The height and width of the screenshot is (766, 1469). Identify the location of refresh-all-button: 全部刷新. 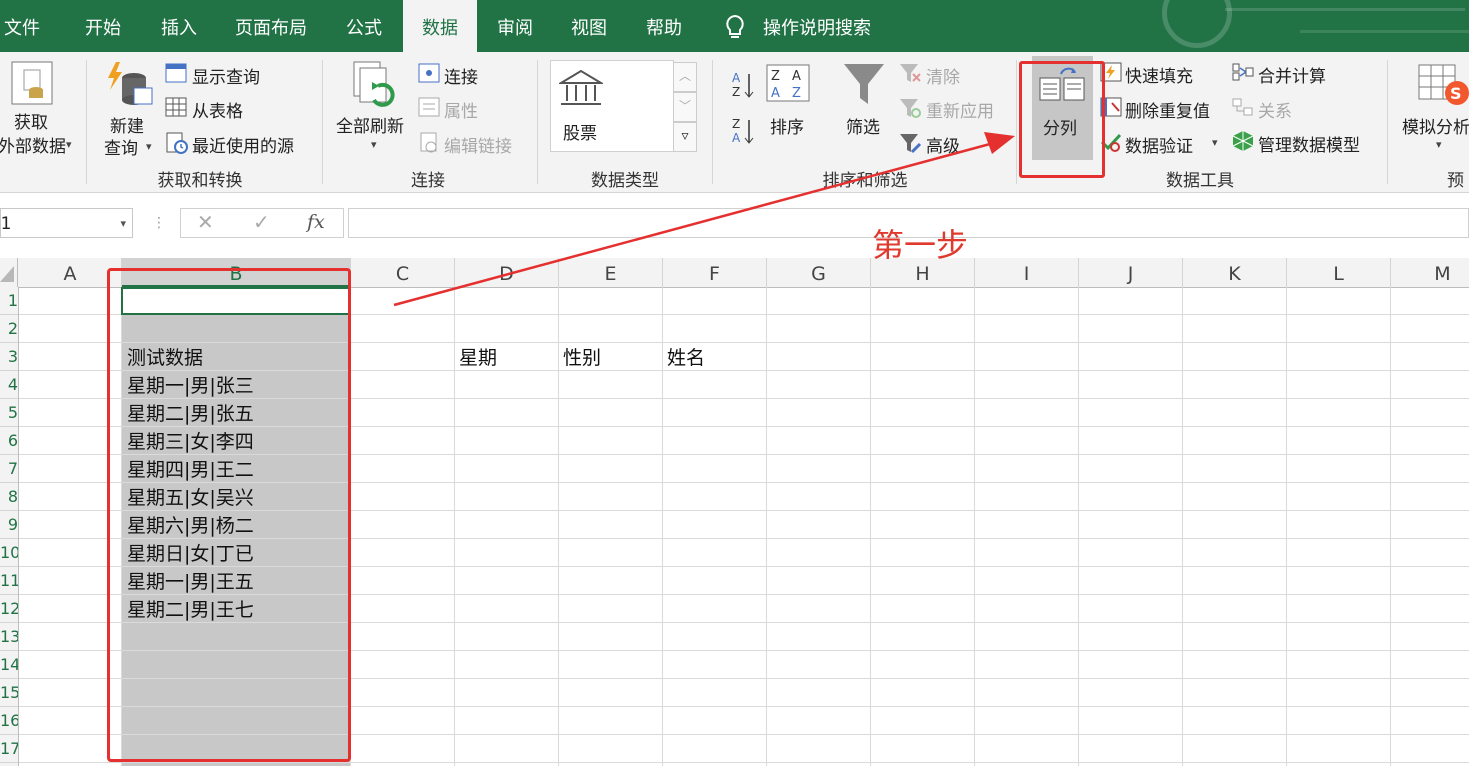
(370, 124).